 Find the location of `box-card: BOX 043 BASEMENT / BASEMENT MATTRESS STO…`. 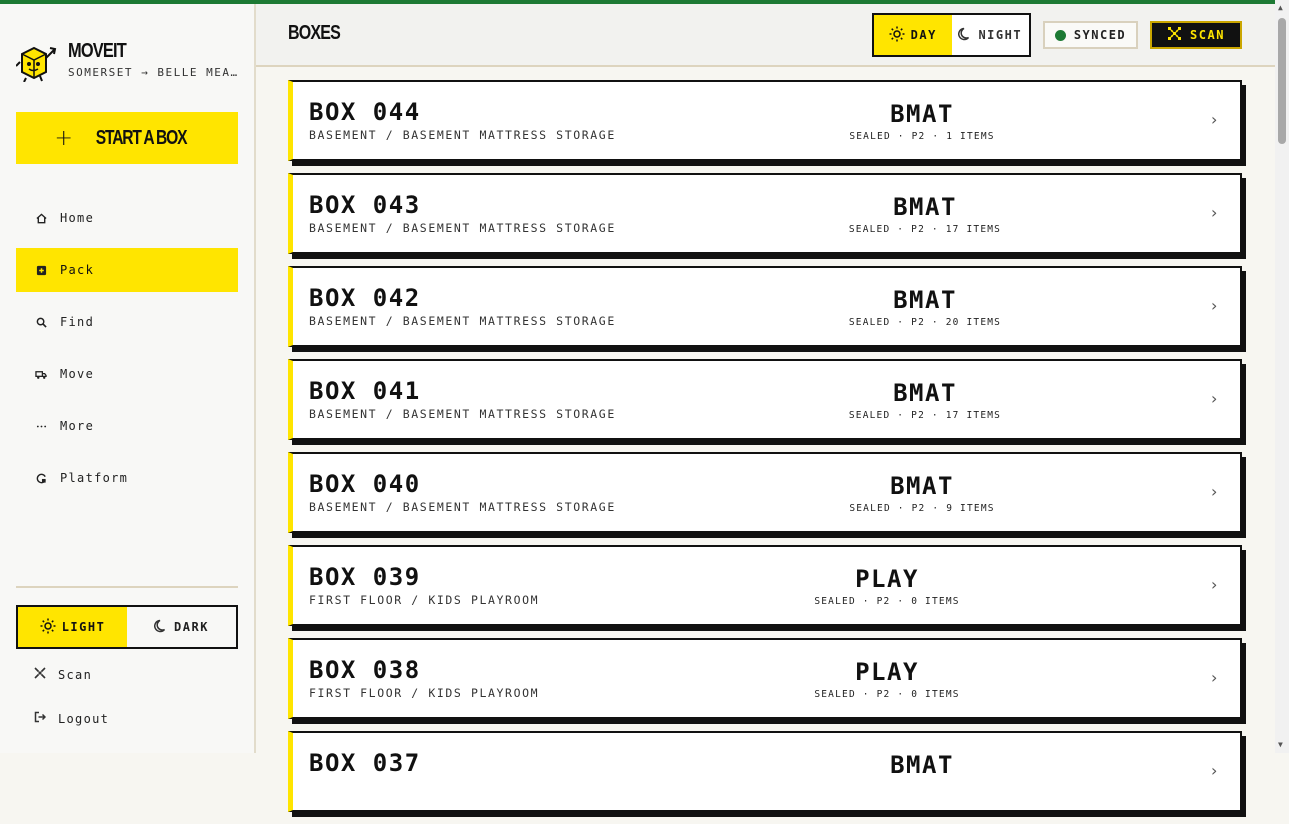

box-card: BOX 043 BASEMENT / BASEMENT MATTRESS STO… is located at coordinates (765, 213).